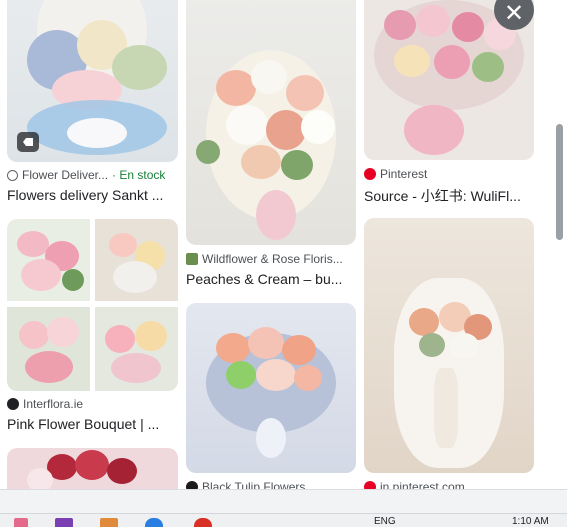 The width and height of the screenshot is (567, 527). I want to click on stock-status: · En stock, so click(139, 175).